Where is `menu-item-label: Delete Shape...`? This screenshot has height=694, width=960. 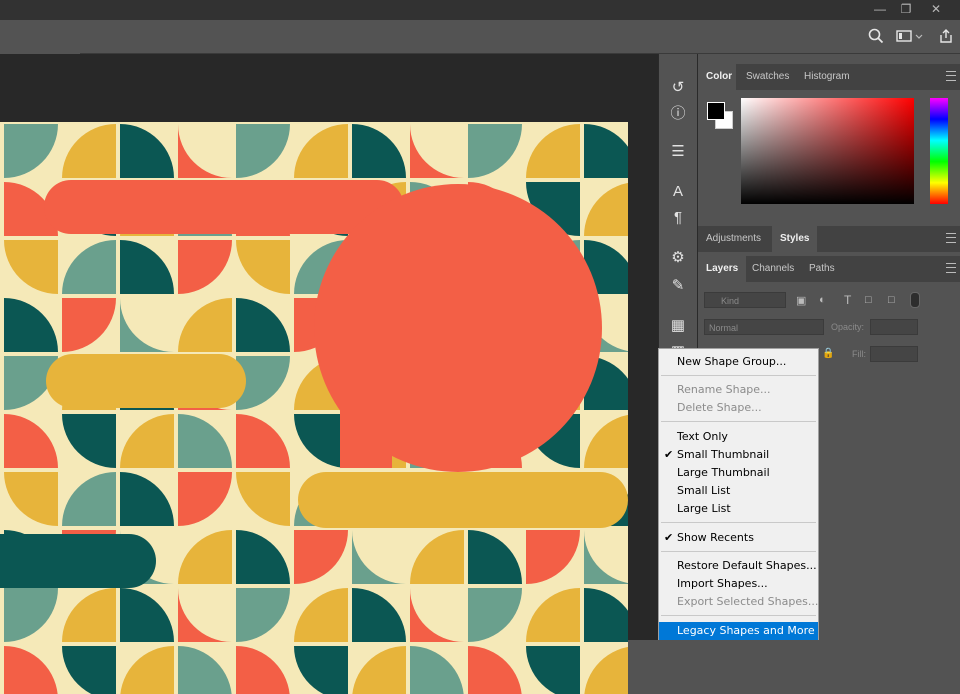 menu-item-label: Delete Shape... is located at coordinates (719, 407).